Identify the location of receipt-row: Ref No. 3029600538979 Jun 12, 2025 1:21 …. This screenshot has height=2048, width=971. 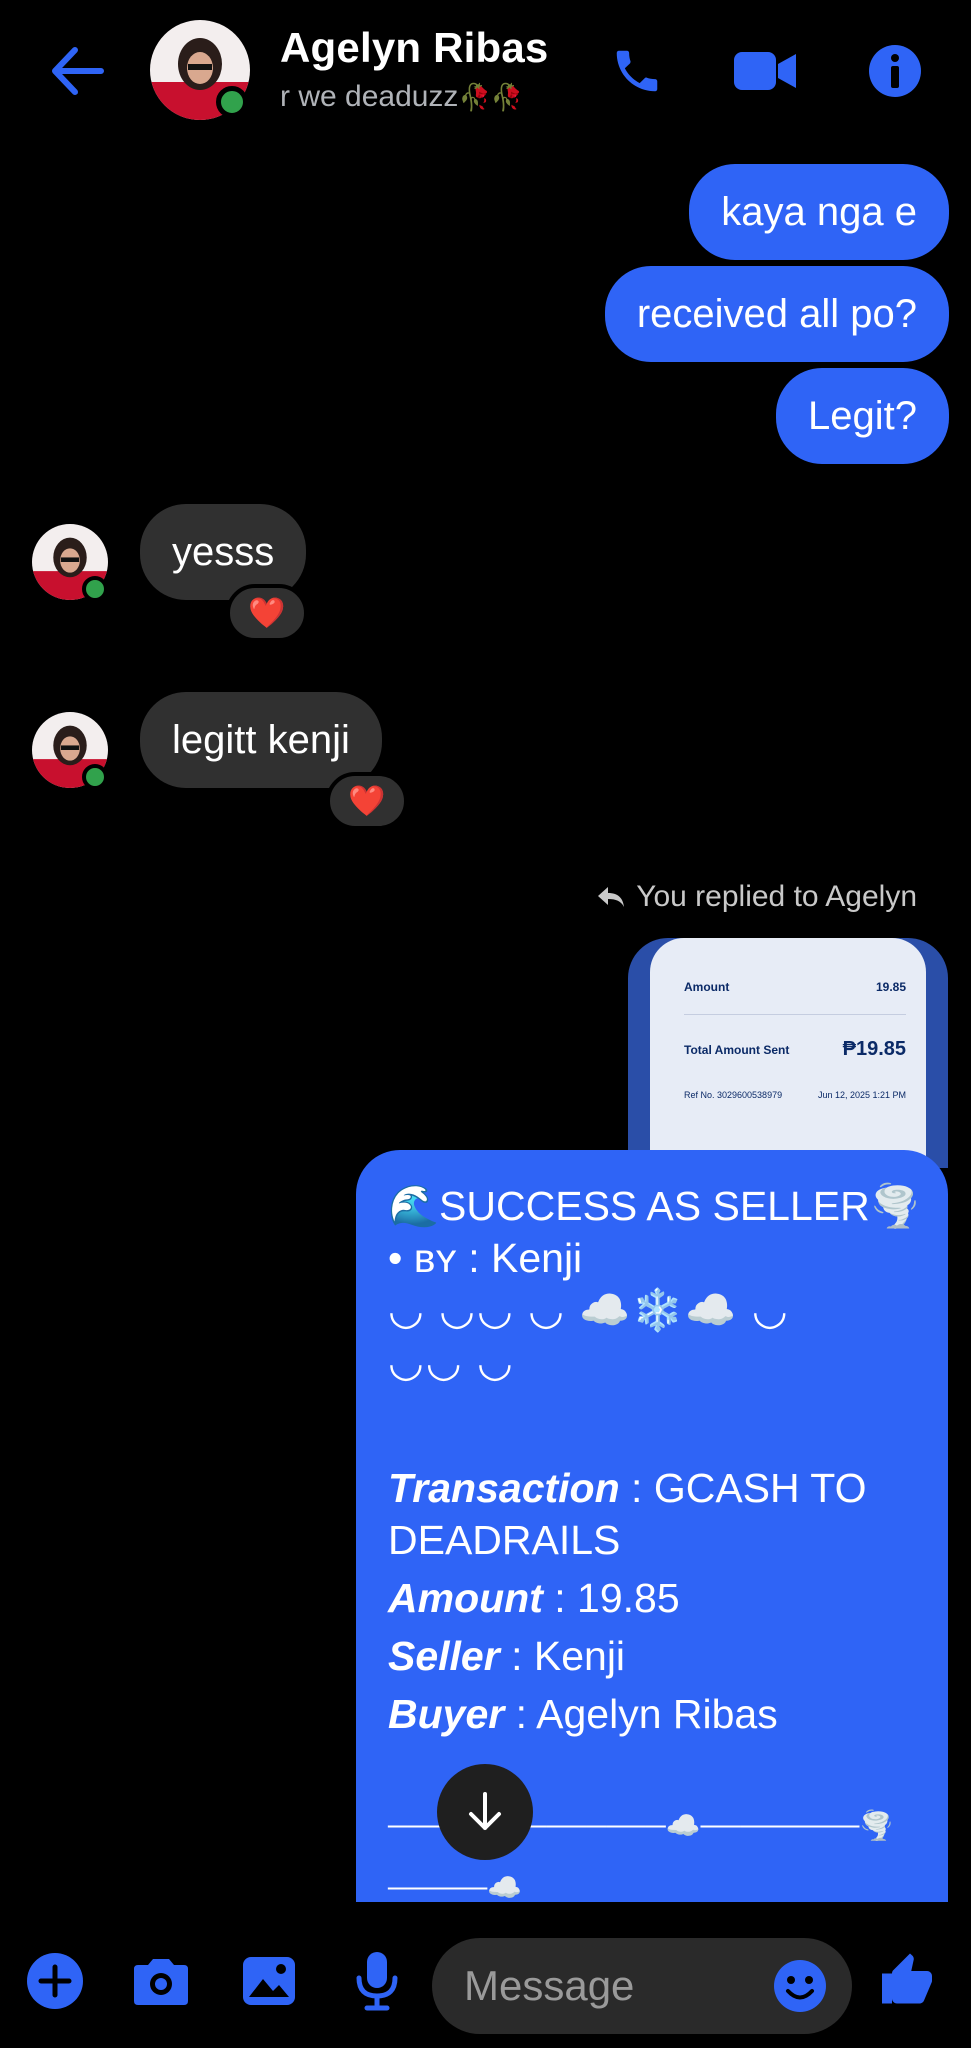
(795, 1095).